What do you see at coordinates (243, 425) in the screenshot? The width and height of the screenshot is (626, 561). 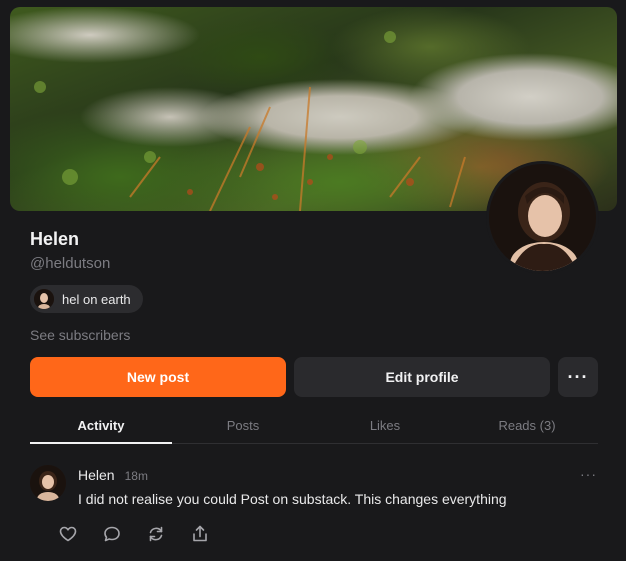 I see `tab-posts: Posts` at bounding box center [243, 425].